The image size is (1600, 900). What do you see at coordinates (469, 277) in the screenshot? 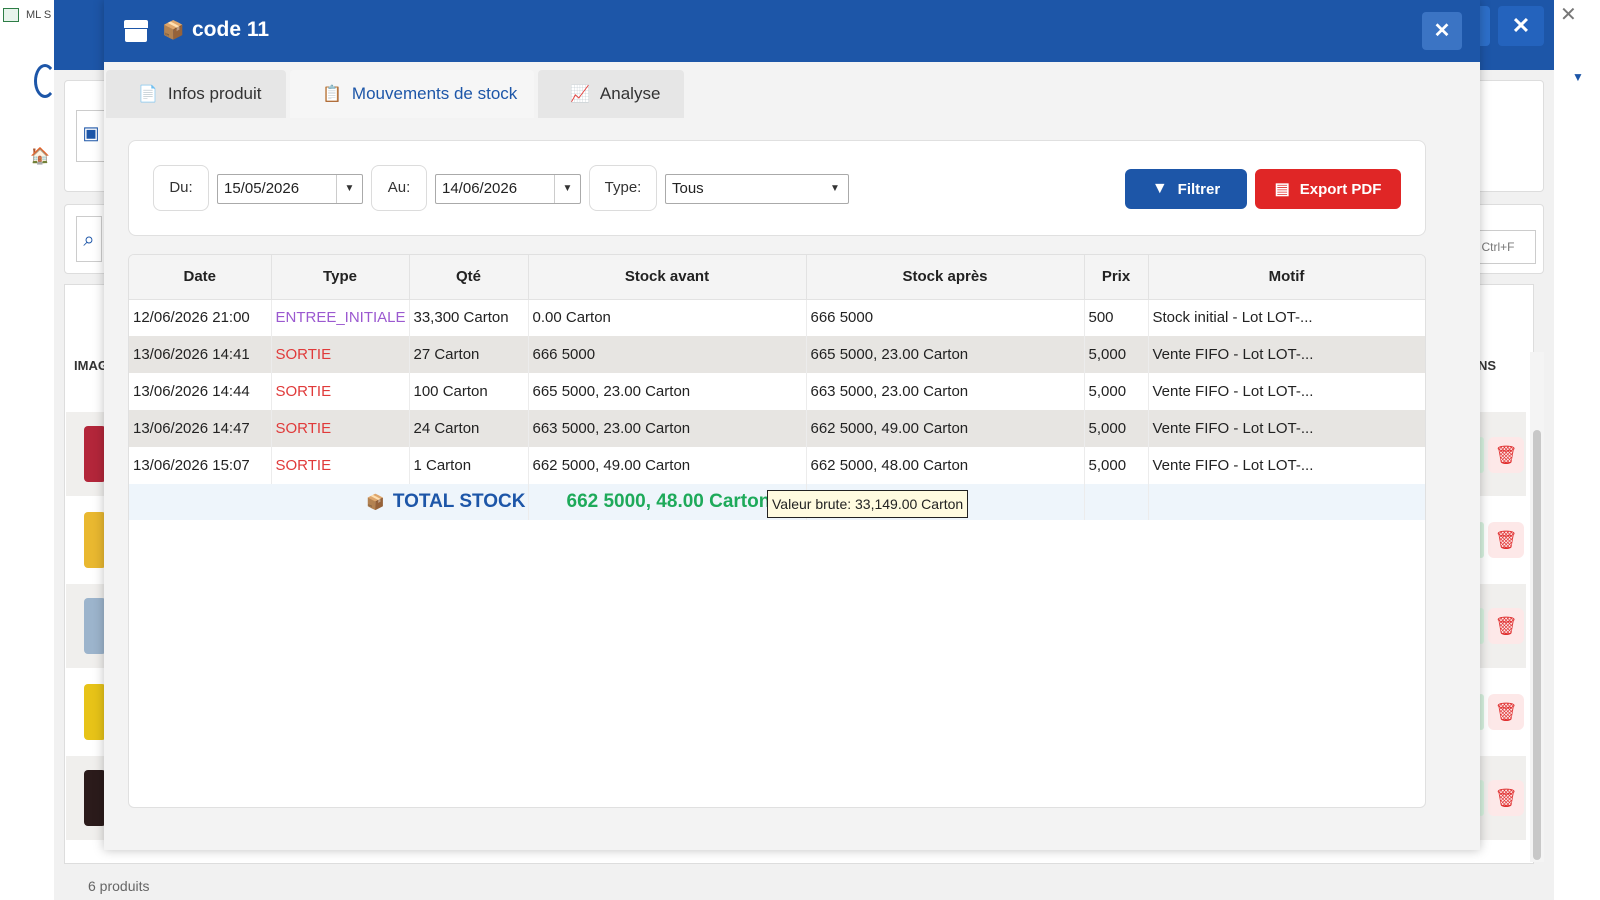
I see `column-header-qty: Qté` at bounding box center [469, 277].